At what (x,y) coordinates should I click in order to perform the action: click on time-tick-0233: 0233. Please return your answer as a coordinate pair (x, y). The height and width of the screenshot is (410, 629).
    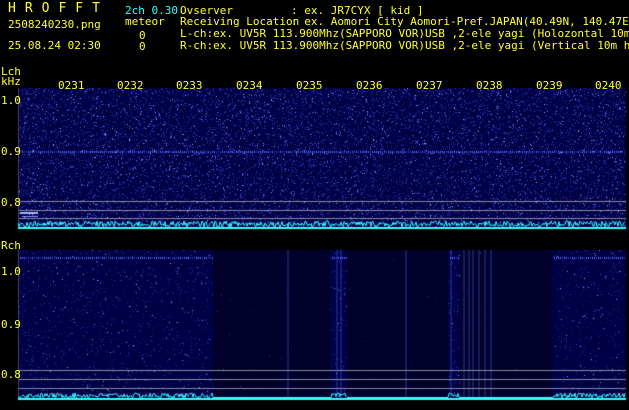
    Looking at the image, I should click on (189, 85).